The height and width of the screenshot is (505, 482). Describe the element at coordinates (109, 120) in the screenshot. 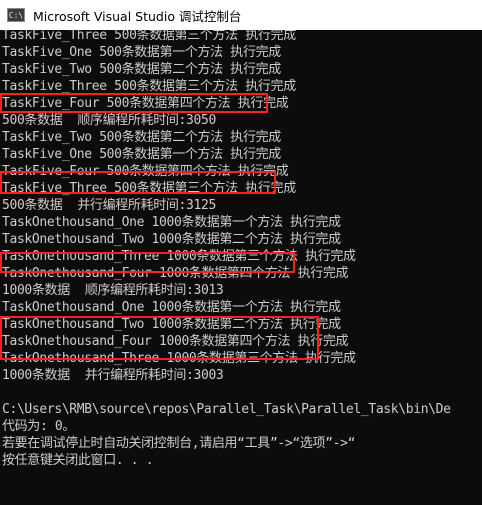

I see `console-line: 500条数据 顺序编程所耗时间:3050` at that location.